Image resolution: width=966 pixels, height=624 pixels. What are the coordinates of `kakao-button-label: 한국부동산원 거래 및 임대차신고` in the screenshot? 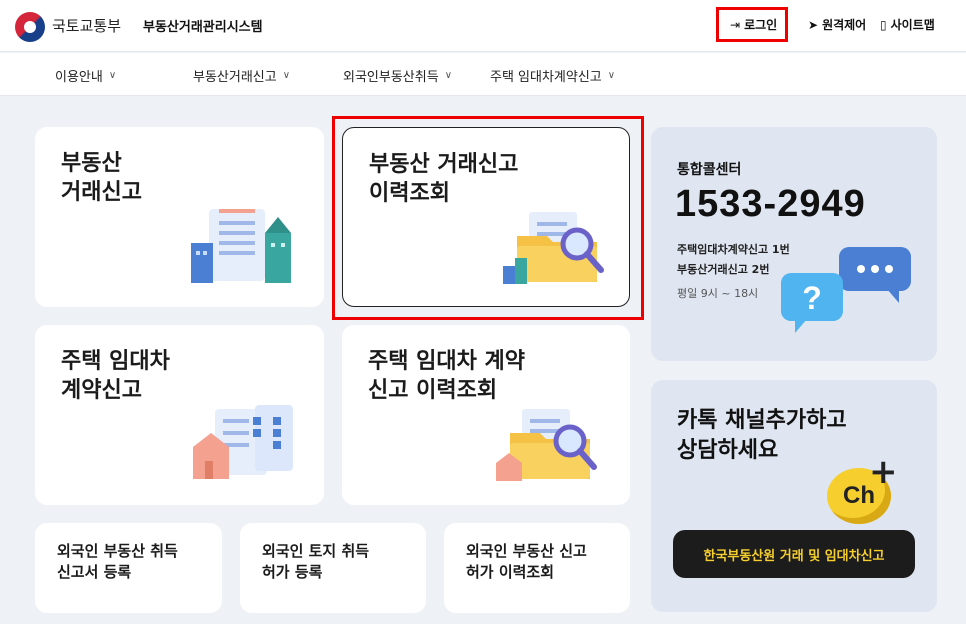 It's located at (794, 556).